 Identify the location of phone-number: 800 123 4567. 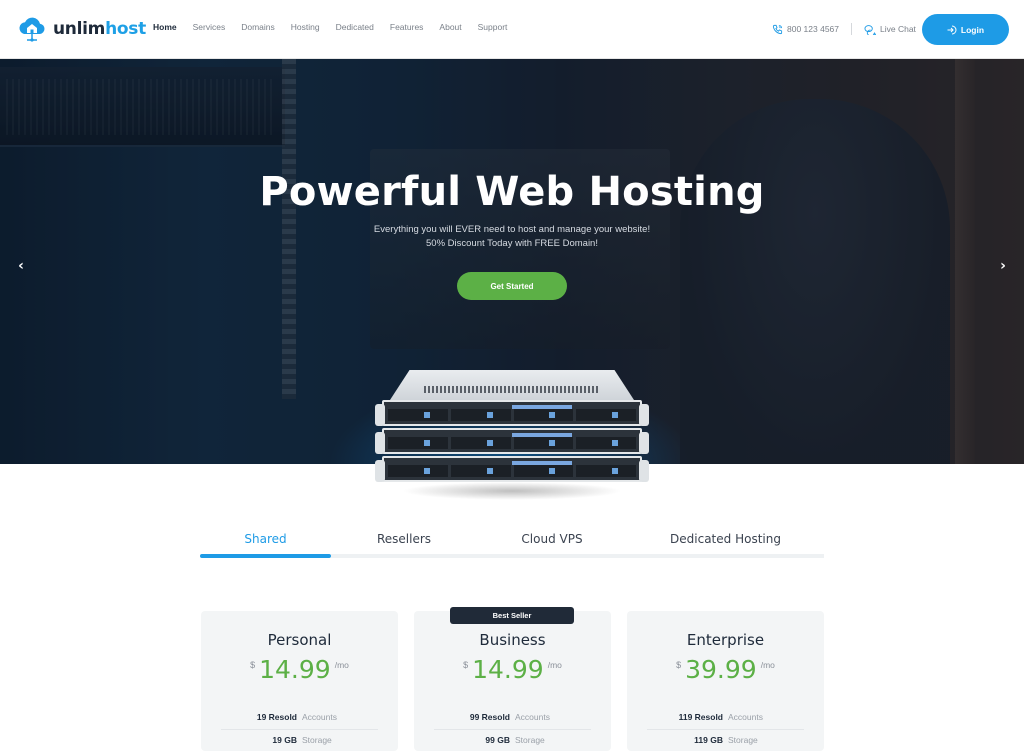
(813, 29).